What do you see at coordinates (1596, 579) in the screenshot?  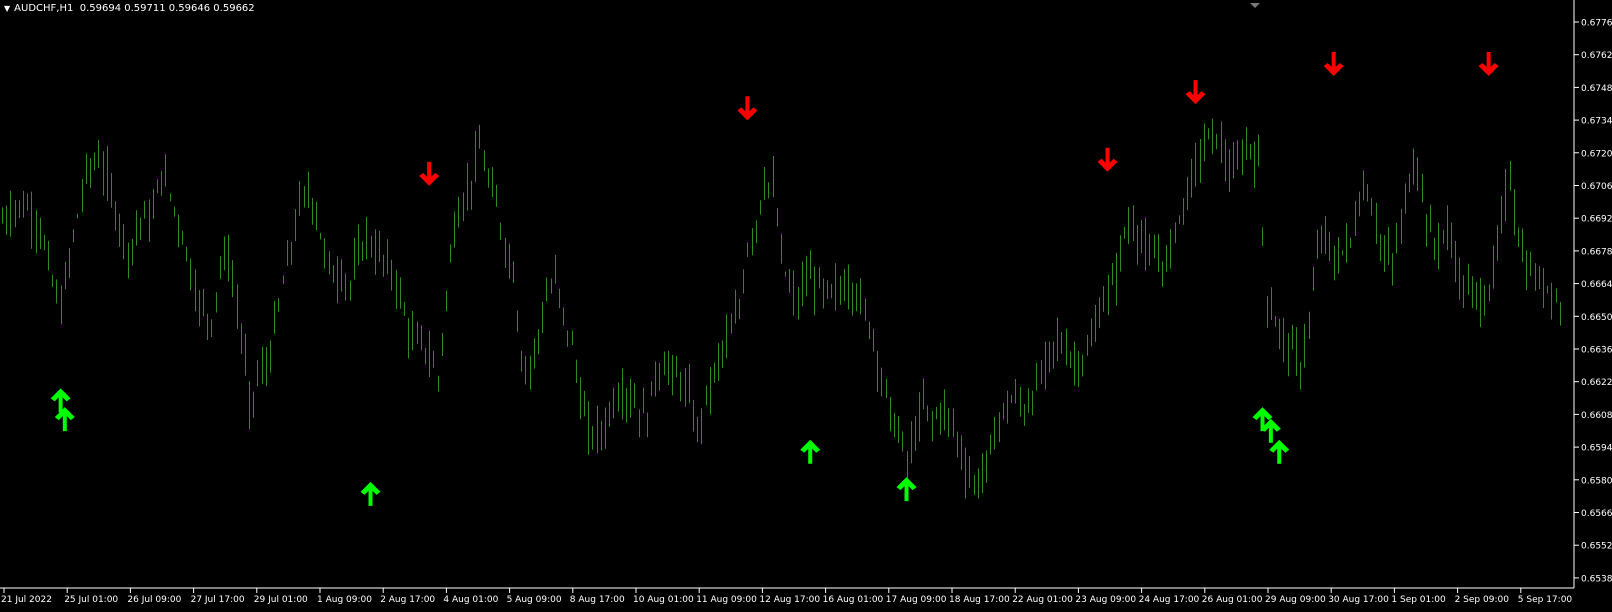 I see `y-tick-label: 0.65380` at bounding box center [1596, 579].